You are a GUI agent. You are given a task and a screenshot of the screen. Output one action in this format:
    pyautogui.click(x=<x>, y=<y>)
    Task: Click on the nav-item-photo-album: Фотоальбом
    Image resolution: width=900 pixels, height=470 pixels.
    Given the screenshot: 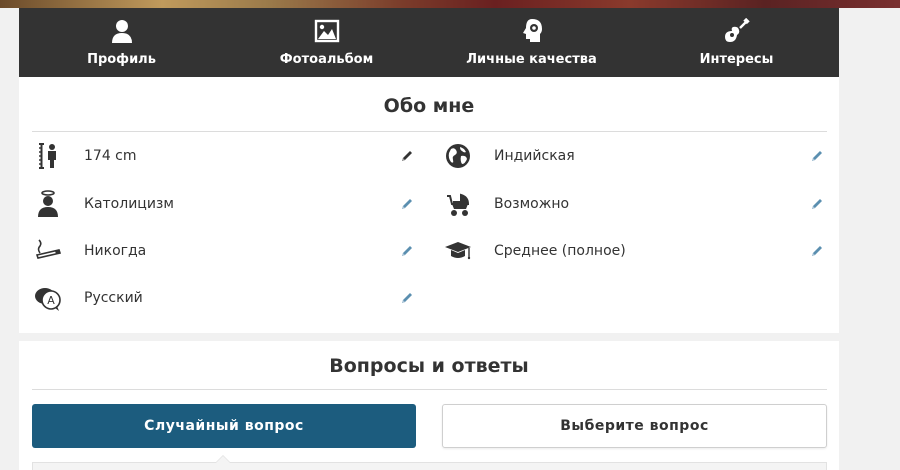 What is the action you would take?
    pyautogui.click(x=326, y=42)
    